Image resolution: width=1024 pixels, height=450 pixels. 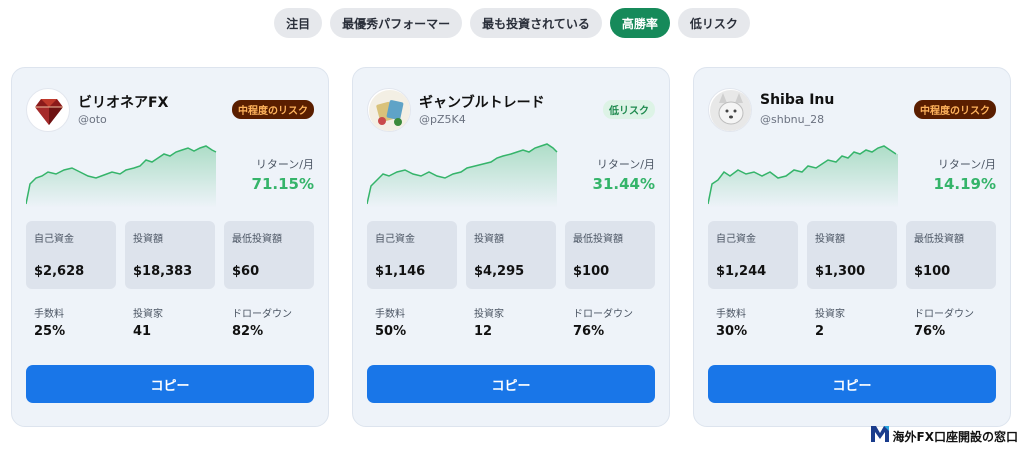 What do you see at coordinates (269, 255) in the screenshot?
I see `stat-min-invest: 最低投資額 $60` at bounding box center [269, 255].